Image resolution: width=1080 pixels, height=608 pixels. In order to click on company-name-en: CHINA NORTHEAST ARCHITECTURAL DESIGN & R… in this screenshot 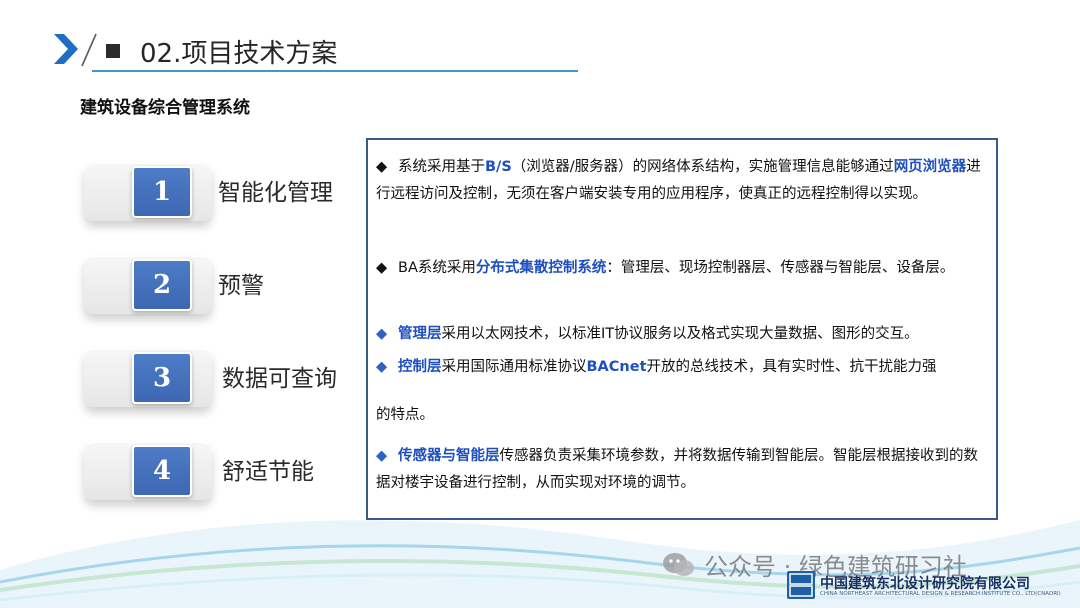, I will do `click(940, 594)`.